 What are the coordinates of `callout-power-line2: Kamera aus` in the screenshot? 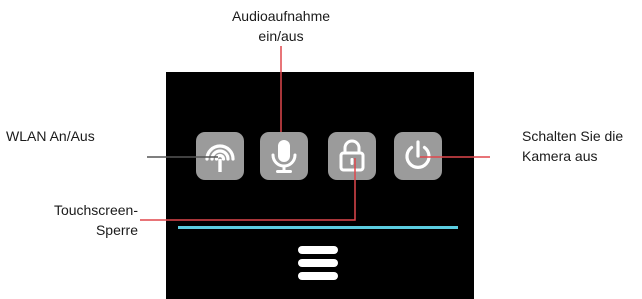 It's located at (560, 156).